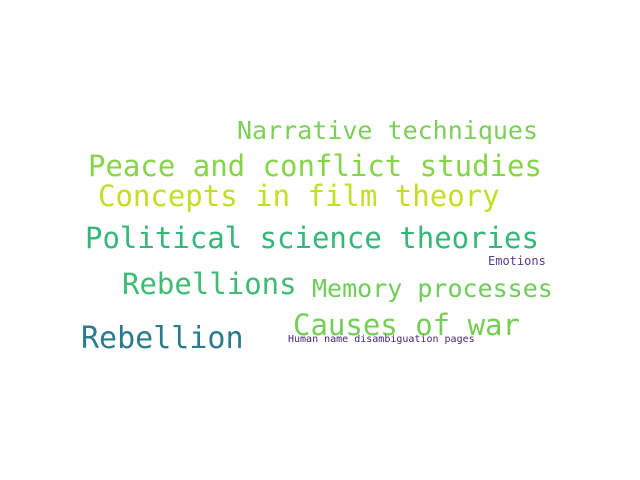  Describe the element at coordinates (432, 288) in the screenshot. I see `word-memory-processes: Memory processes` at that location.